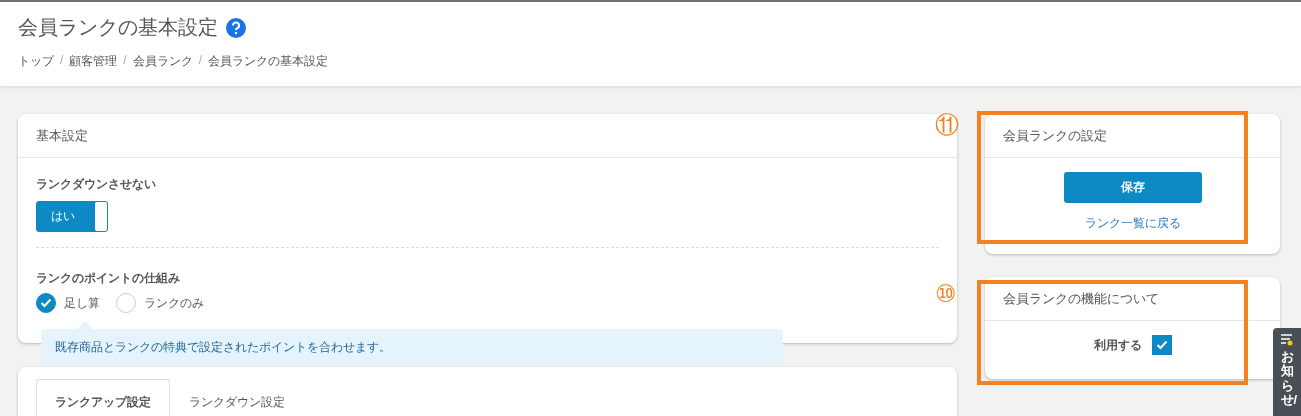 This screenshot has height=416, width=1301. Describe the element at coordinates (1287, 372) in the screenshot. I see `notice-tab: お知らせ/` at that location.